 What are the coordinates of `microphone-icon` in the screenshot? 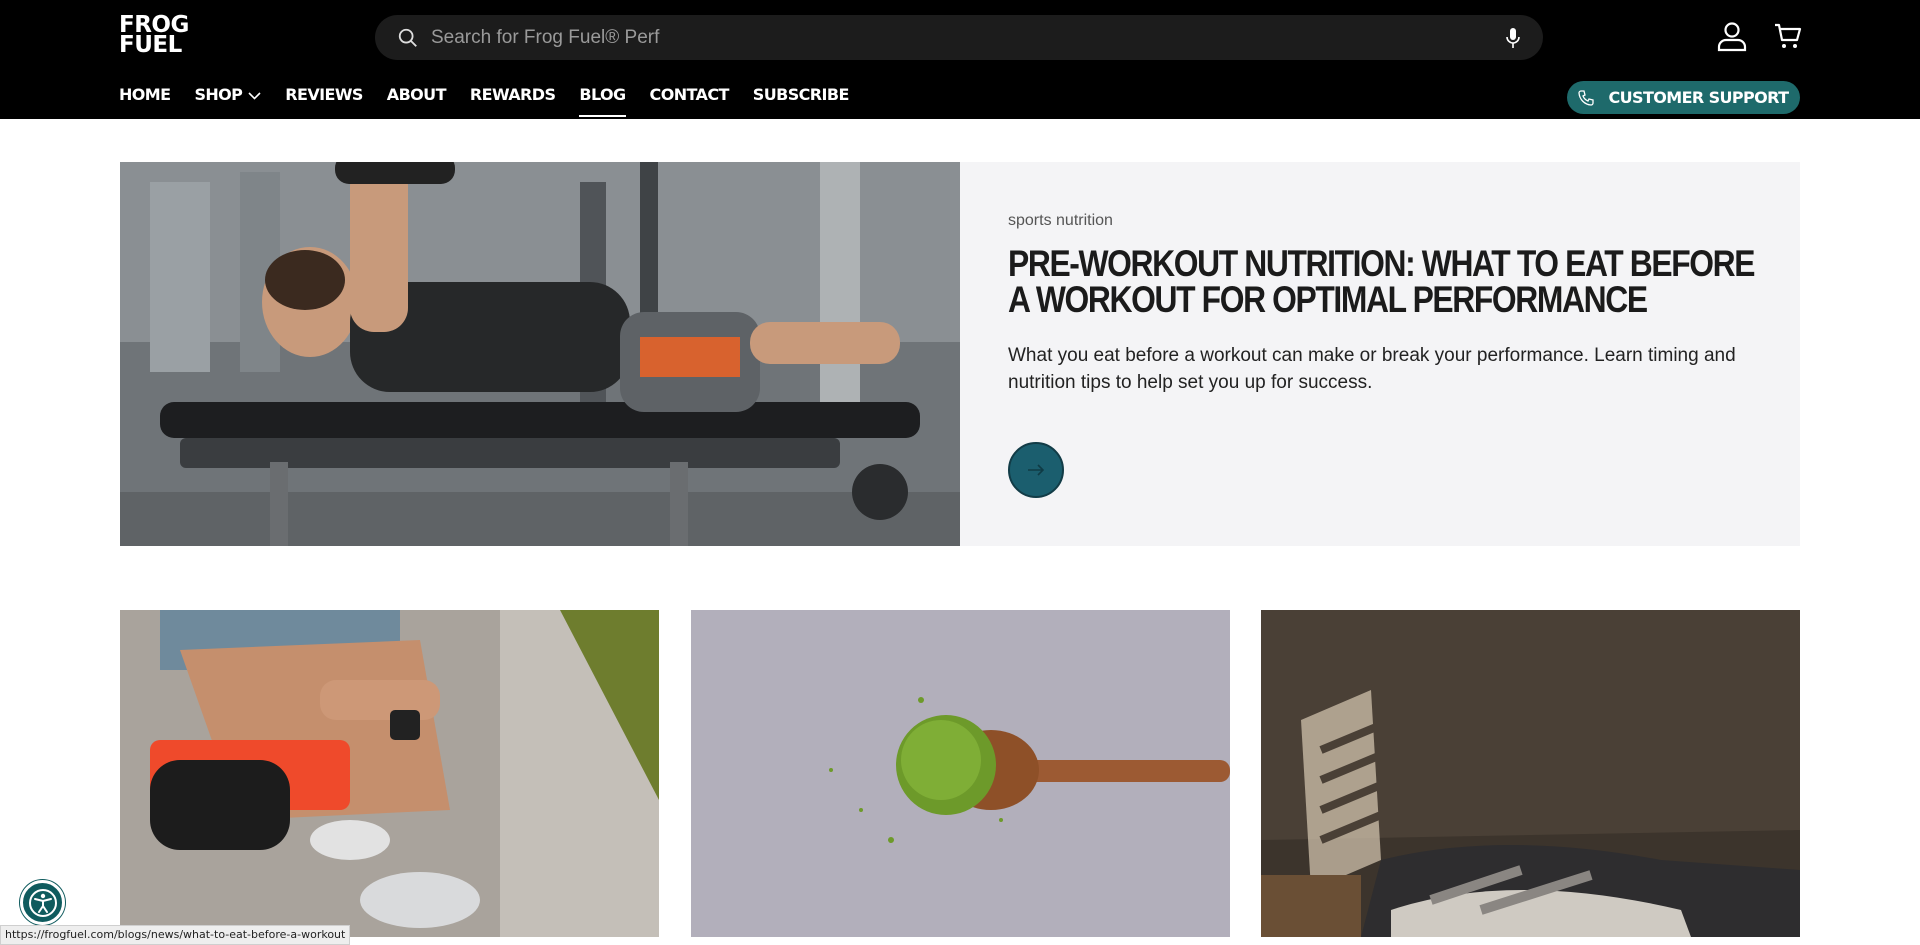 It's located at (1513, 38).